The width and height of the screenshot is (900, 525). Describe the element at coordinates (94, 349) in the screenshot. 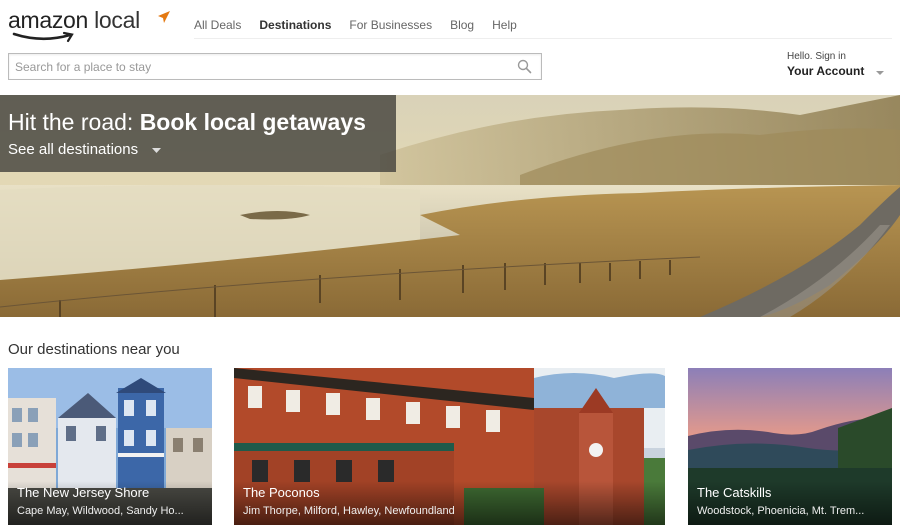

I see `section-title: Our destinations near you` at that location.